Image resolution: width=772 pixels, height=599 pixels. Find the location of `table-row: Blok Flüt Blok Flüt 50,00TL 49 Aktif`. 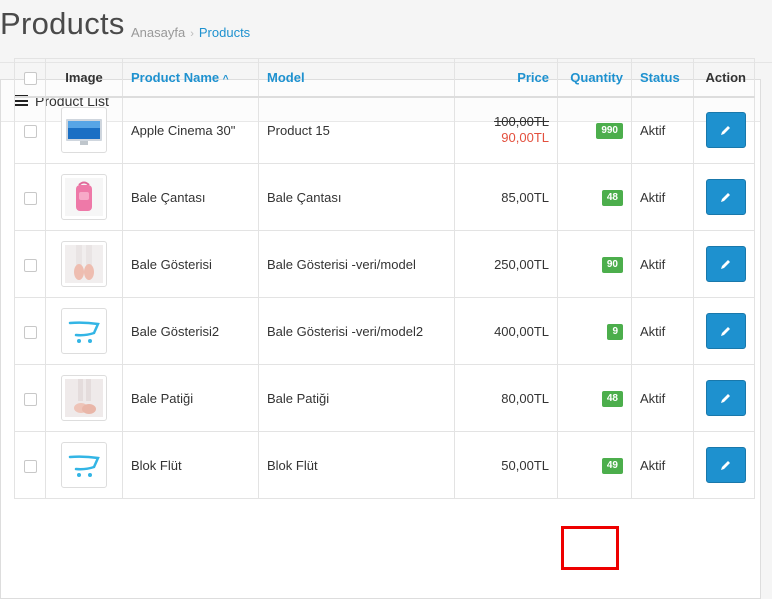

table-row: Blok Flüt Blok Flüt 50,00TL 49 Aktif is located at coordinates (384, 465).